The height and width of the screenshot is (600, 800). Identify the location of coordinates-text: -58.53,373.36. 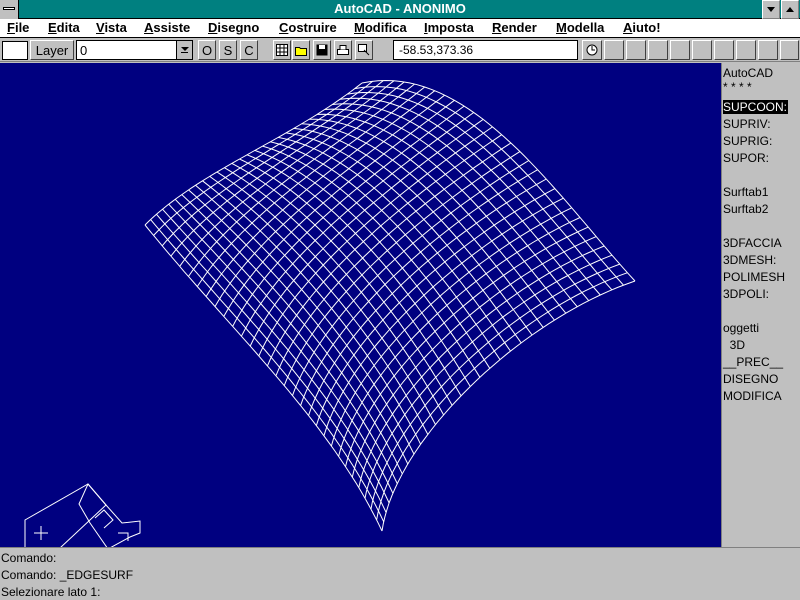
(436, 50).